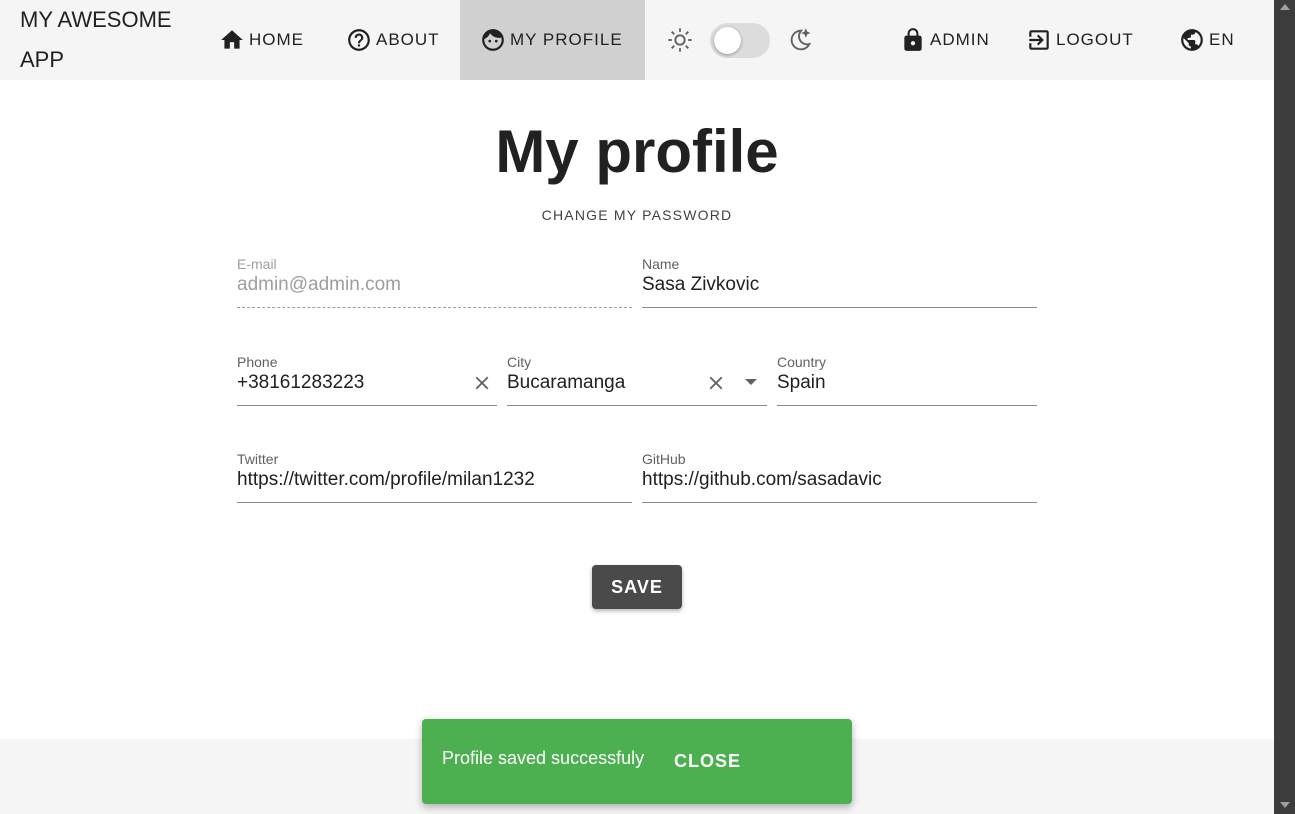 This screenshot has width=1295, height=814. What do you see at coordinates (257, 362) in the screenshot?
I see `phone-label: Phone` at bounding box center [257, 362].